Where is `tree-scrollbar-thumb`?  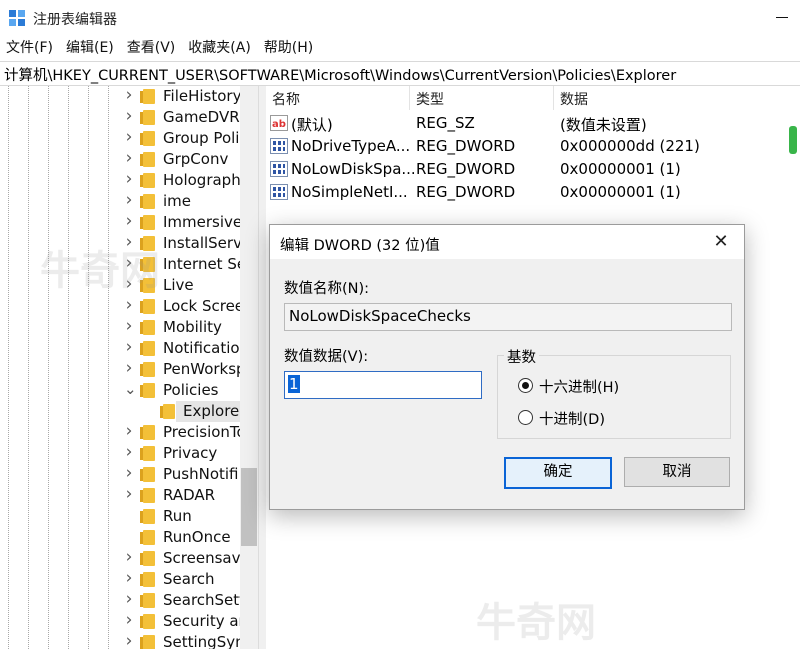 tree-scrollbar-thumb is located at coordinates (249, 507).